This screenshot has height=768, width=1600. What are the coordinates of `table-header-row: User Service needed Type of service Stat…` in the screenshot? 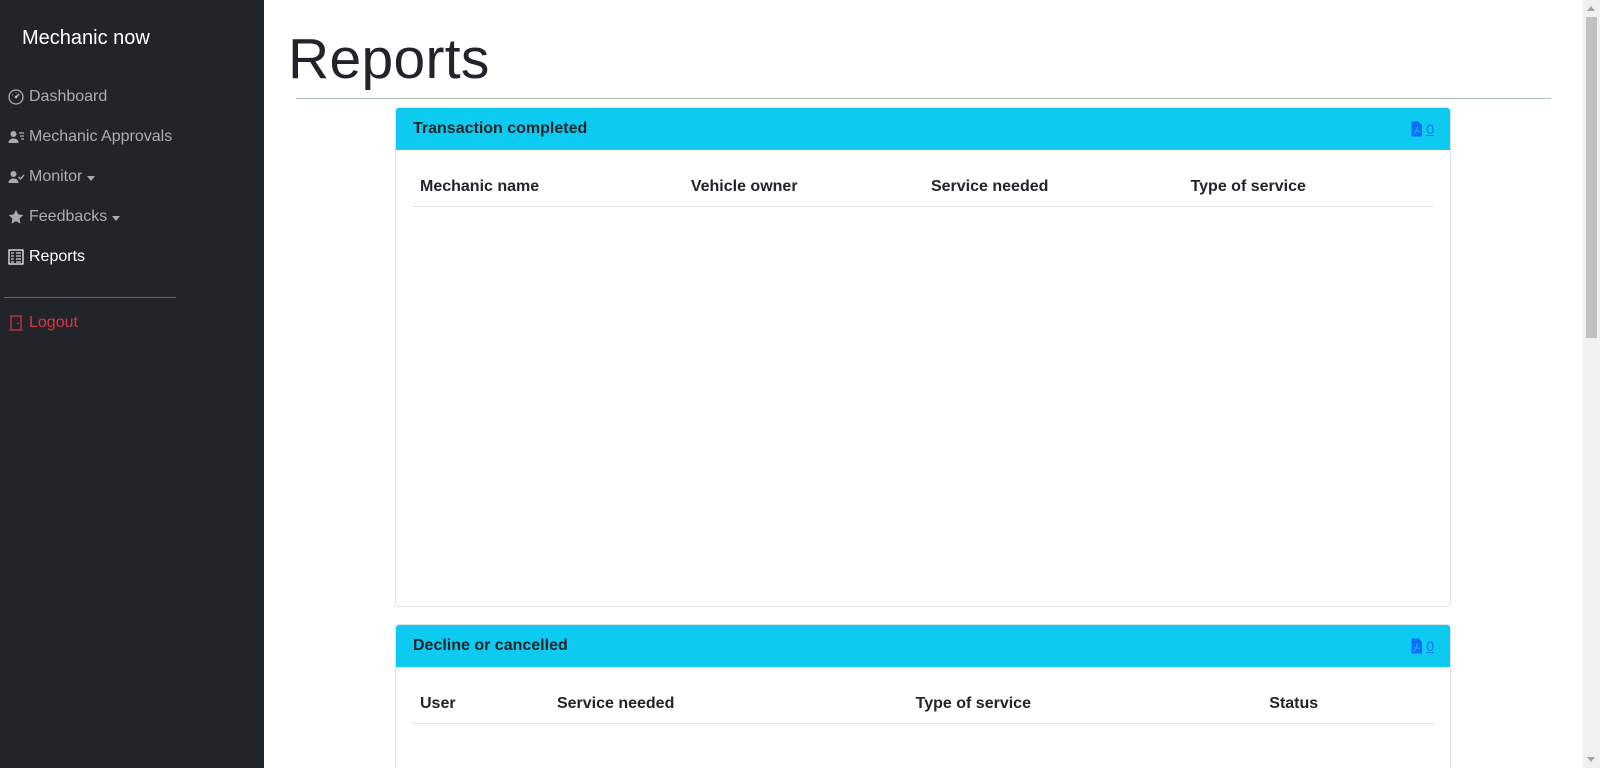 It's located at (923, 703).